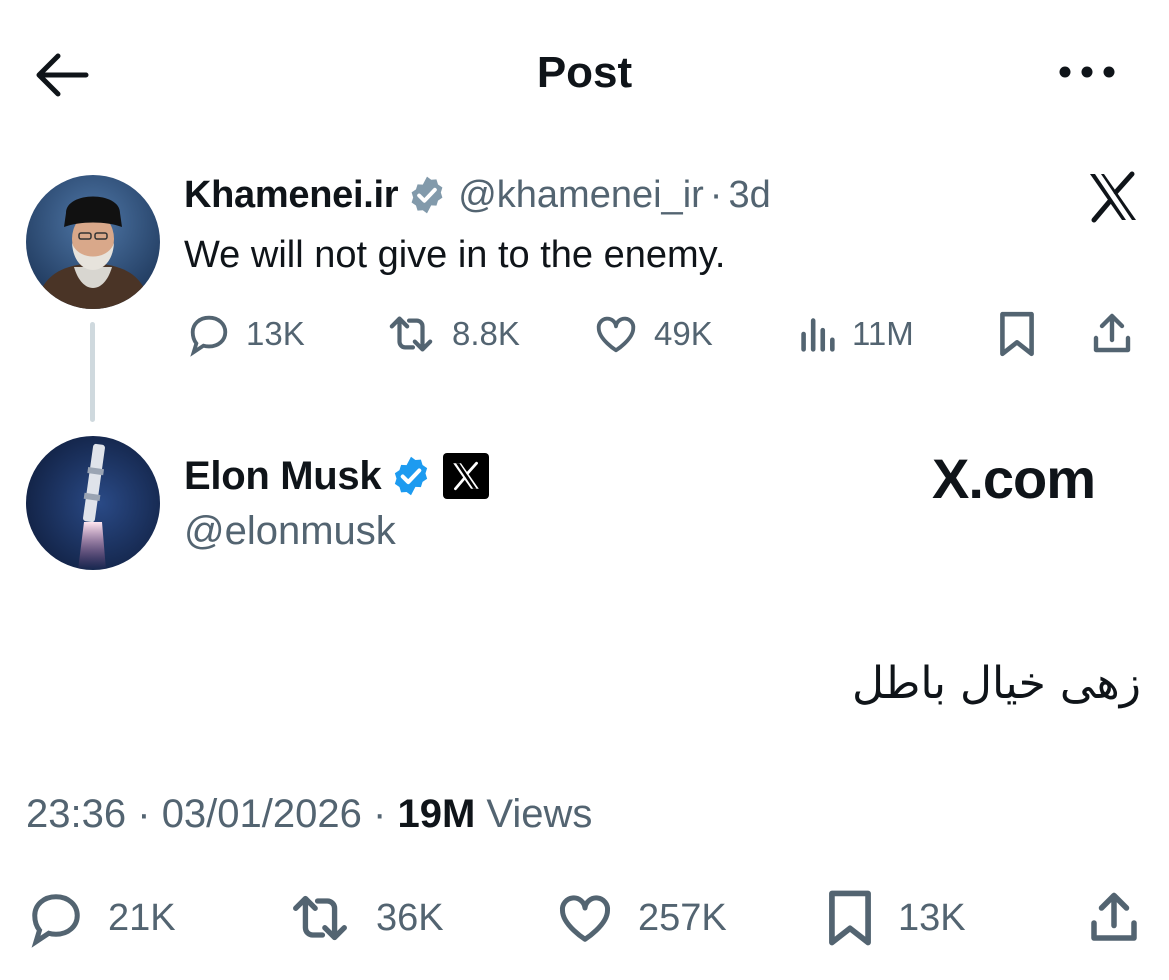  I want to click on like-button: 257K, so click(640, 918).